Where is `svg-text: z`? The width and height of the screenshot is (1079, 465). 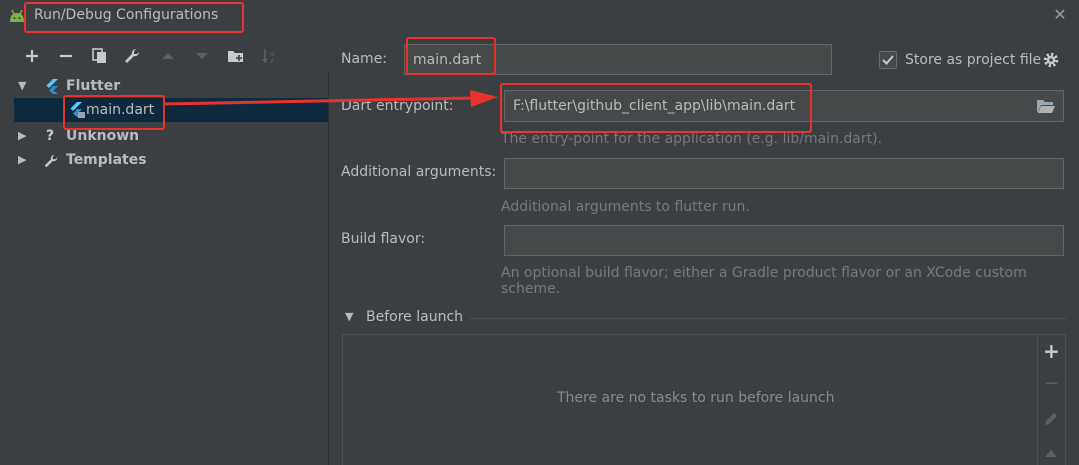
svg-text: z is located at coordinates (272, 61).